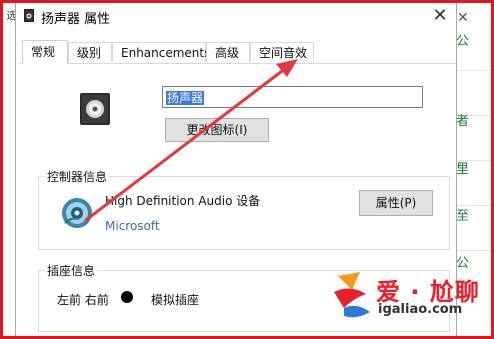 This screenshot has width=494, height=339. What do you see at coordinates (463, 41) in the screenshot?
I see `background-right-item: 公` at bounding box center [463, 41].